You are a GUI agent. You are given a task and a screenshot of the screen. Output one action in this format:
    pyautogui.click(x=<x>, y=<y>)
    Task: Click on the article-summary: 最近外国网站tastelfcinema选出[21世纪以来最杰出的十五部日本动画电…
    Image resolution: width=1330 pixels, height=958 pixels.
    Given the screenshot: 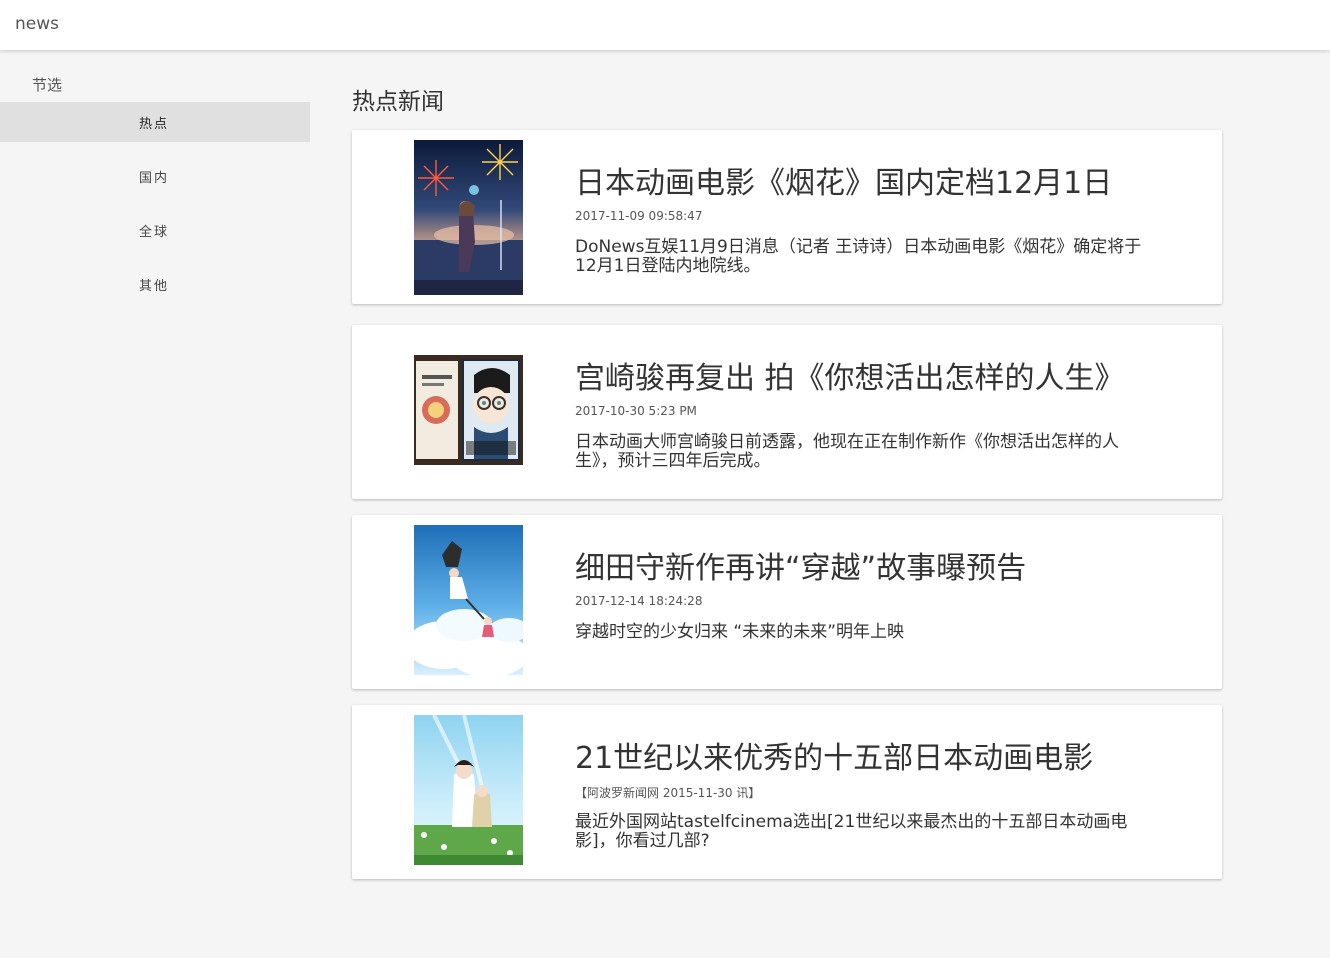 What is the action you would take?
    pyautogui.click(x=851, y=831)
    